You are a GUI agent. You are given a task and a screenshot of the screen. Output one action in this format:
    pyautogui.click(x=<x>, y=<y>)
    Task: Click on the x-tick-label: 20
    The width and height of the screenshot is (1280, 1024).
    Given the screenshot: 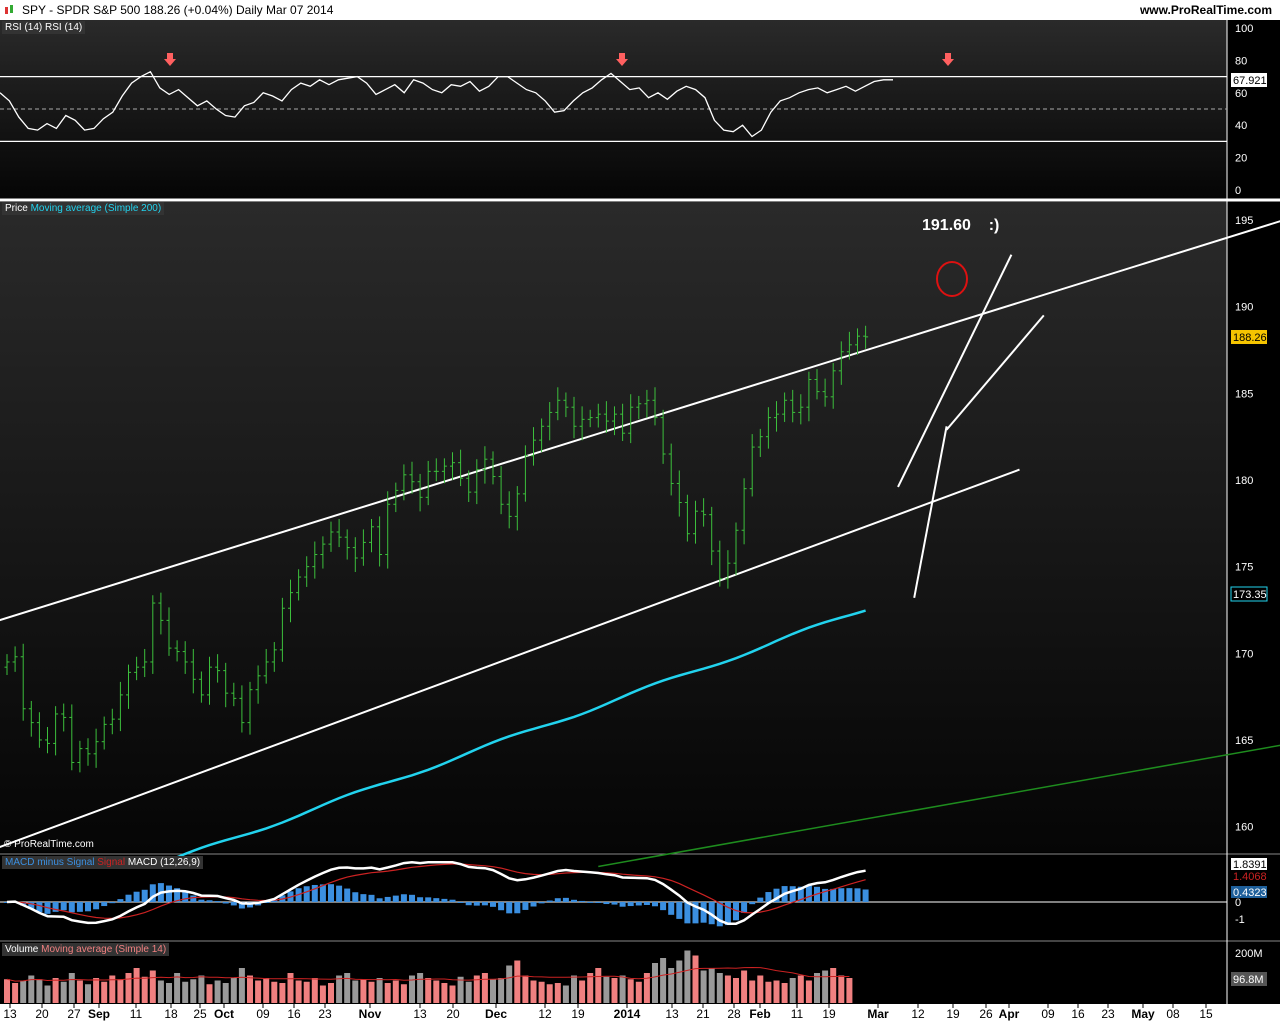 What is the action you would take?
    pyautogui.click(x=42, y=1014)
    